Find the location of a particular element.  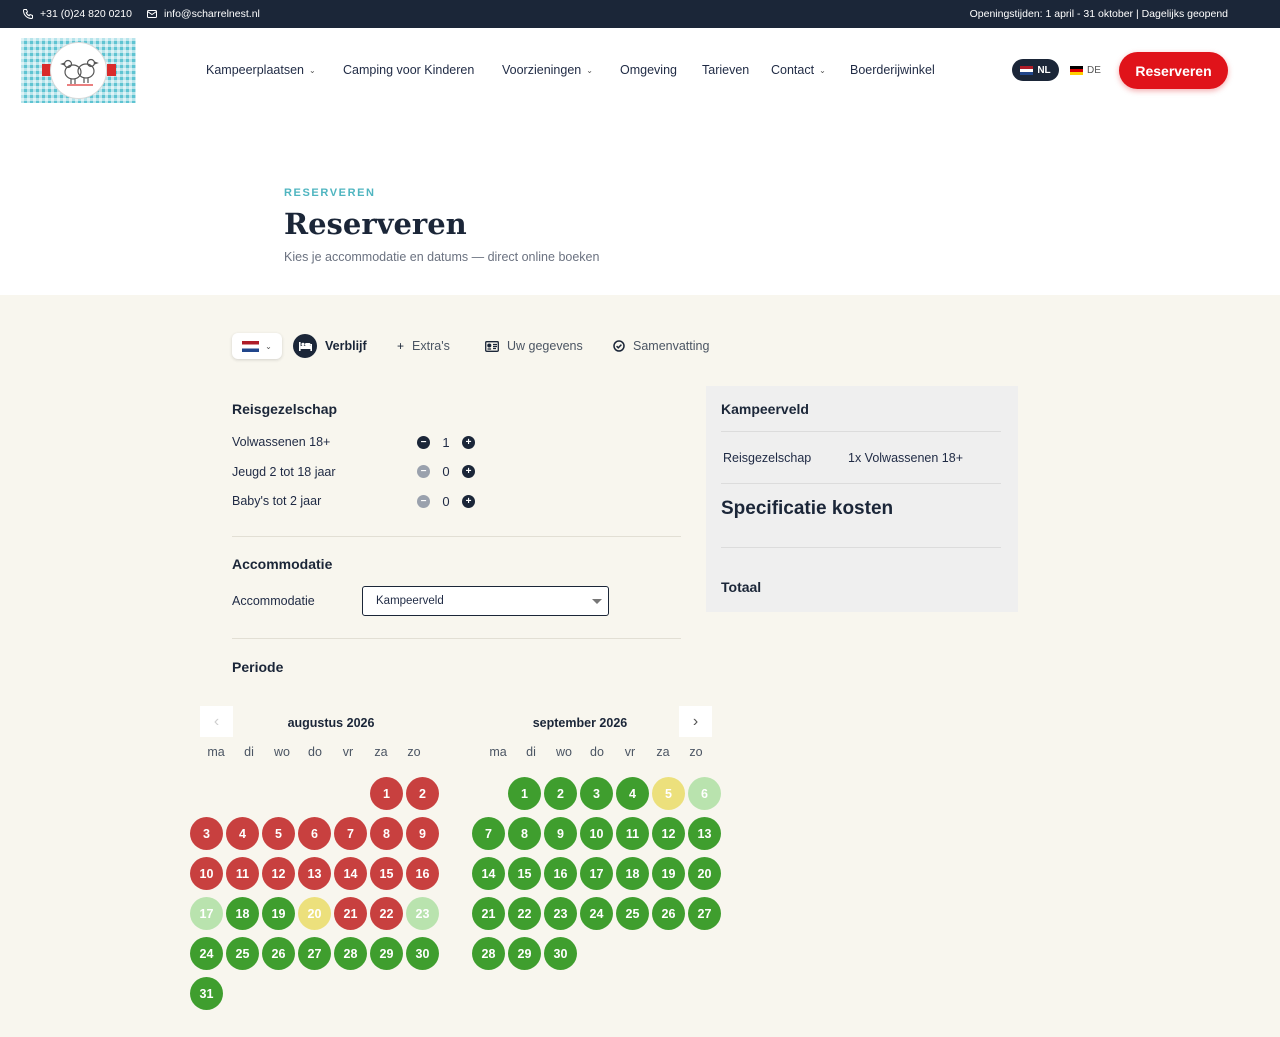

total-label: Totaal is located at coordinates (741, 587).